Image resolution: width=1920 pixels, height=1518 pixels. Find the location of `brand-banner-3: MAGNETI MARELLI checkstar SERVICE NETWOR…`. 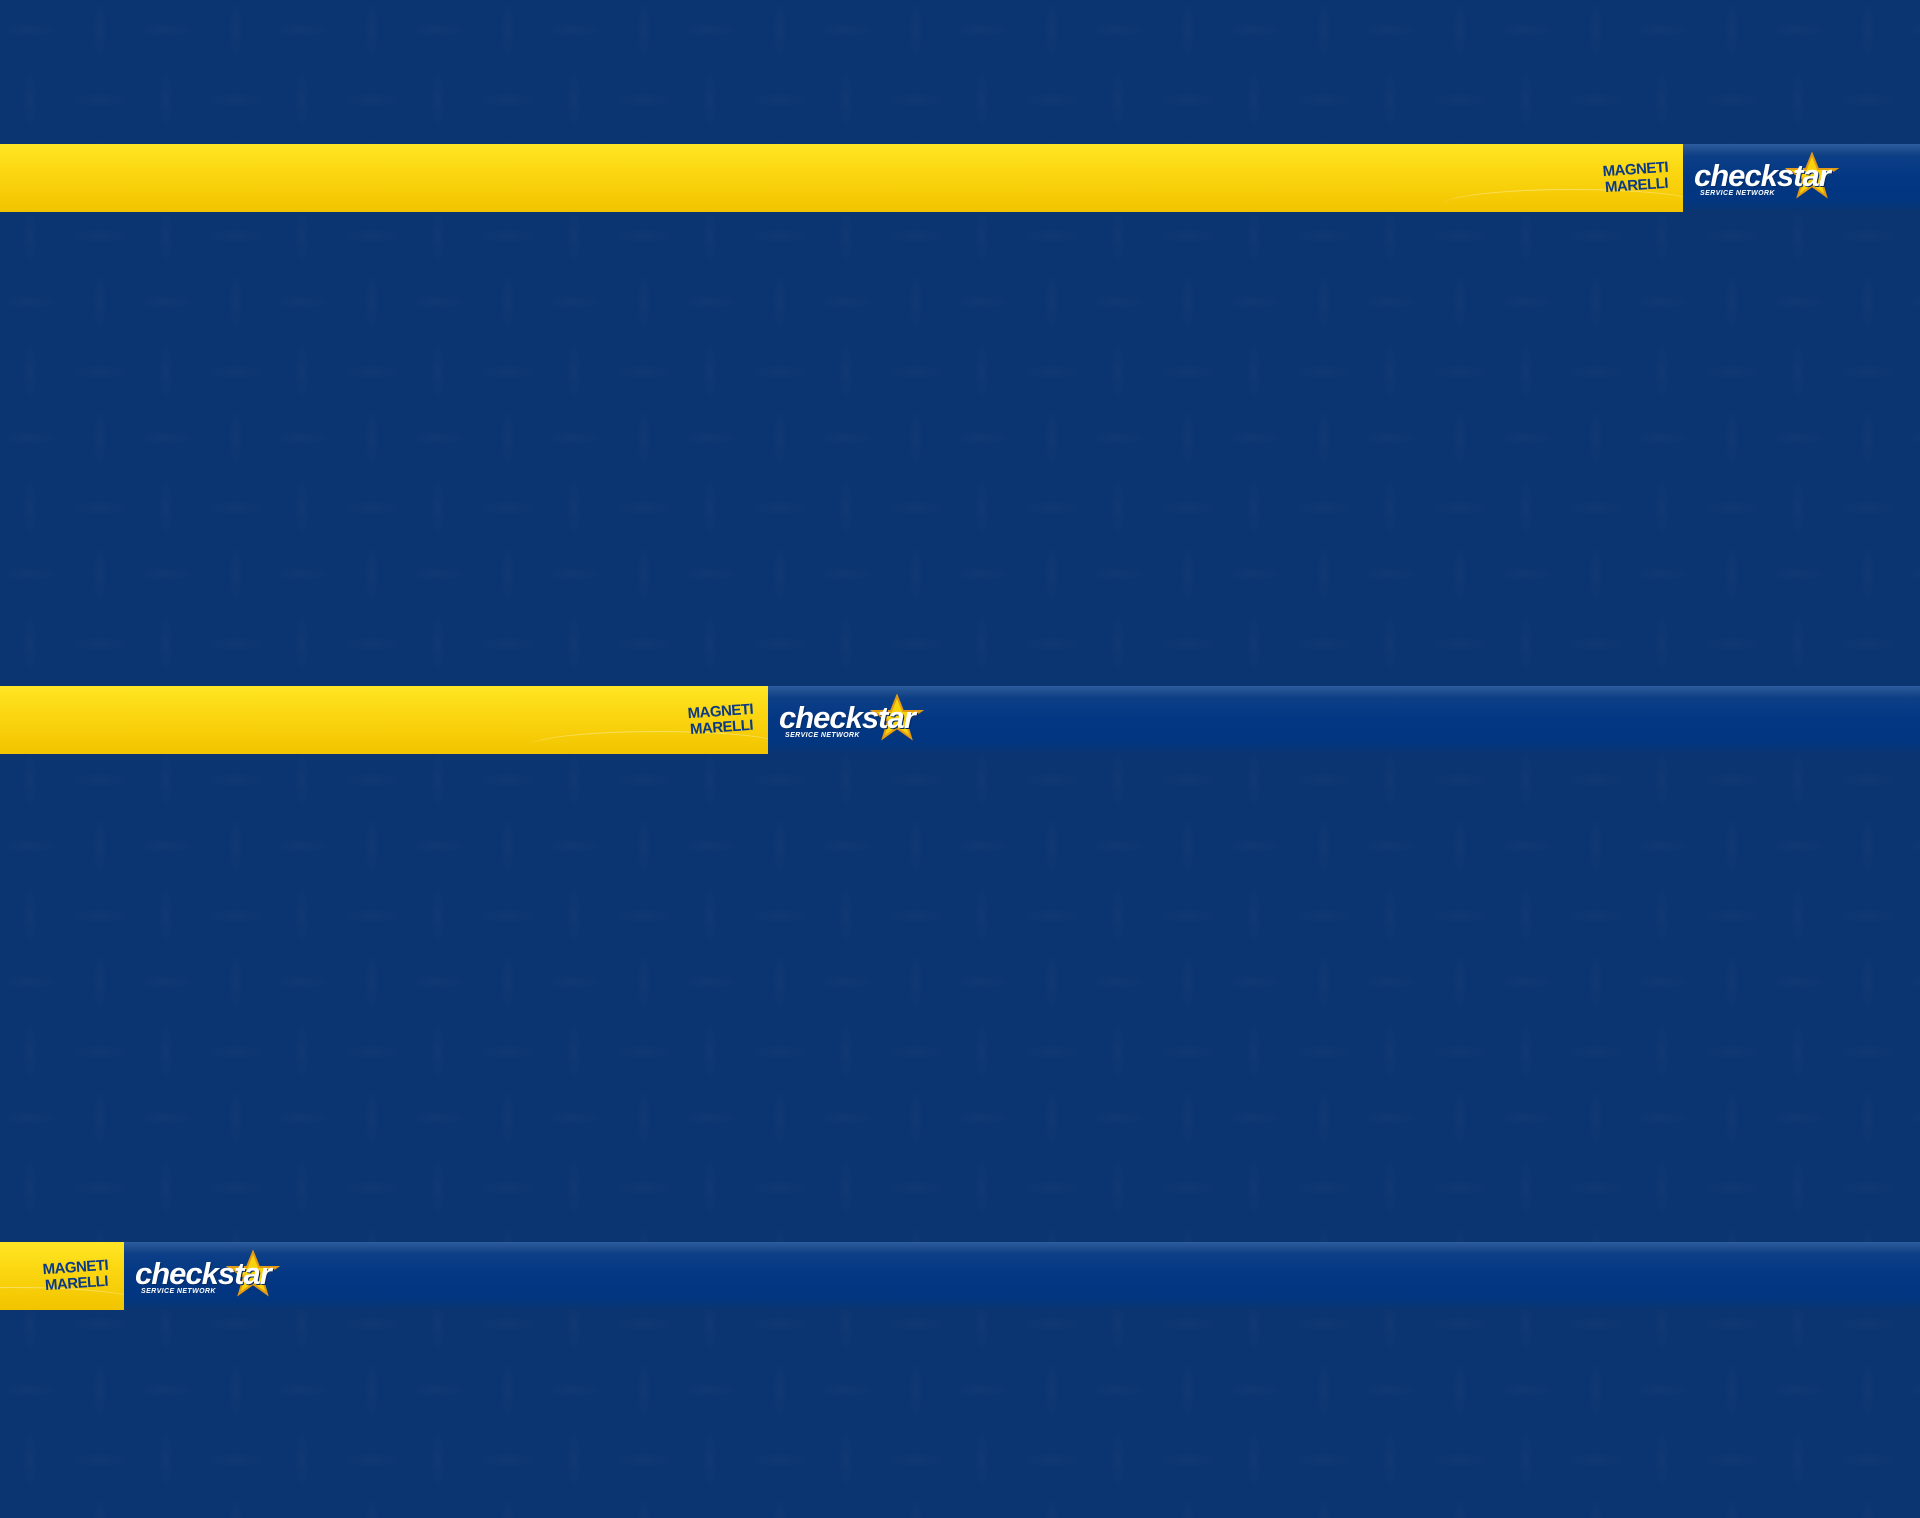

brand-banner-3: MAGNETI MARELLI checkstar SERVICE NETWOR… is located at coordinates (960, 1276).